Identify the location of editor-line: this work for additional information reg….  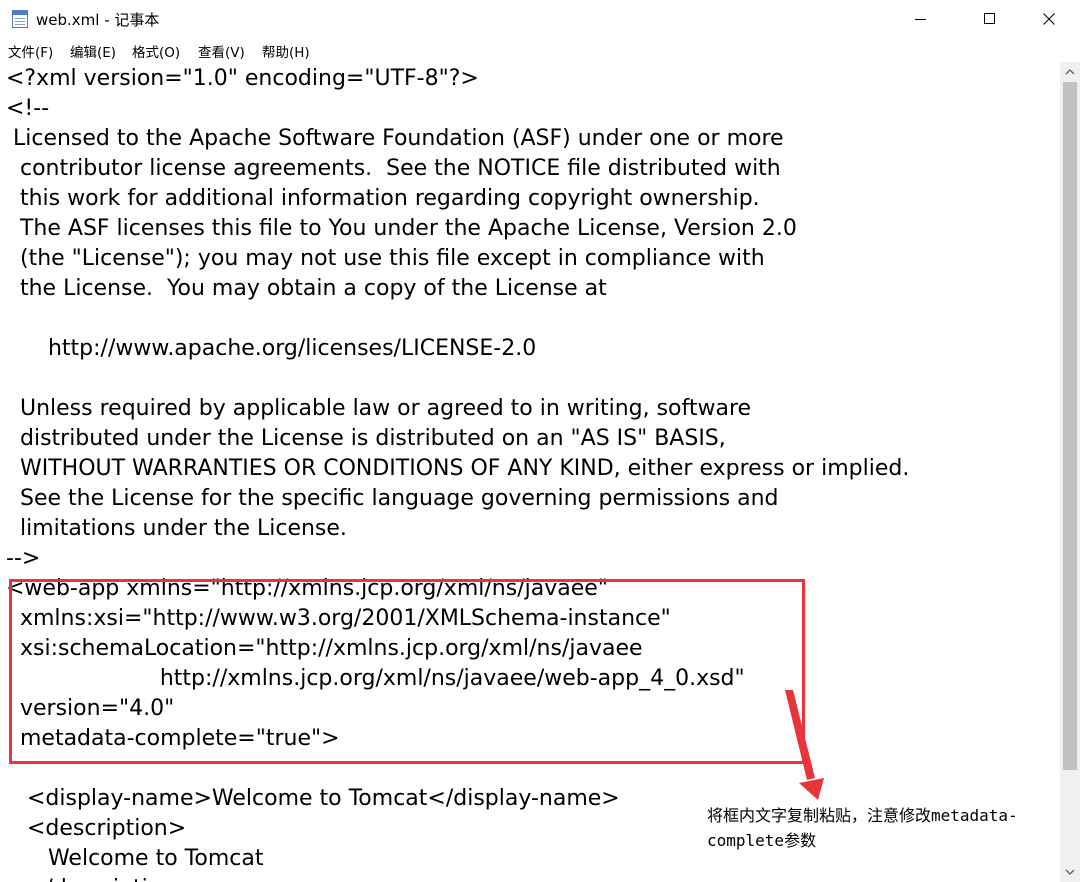
(383, 198).